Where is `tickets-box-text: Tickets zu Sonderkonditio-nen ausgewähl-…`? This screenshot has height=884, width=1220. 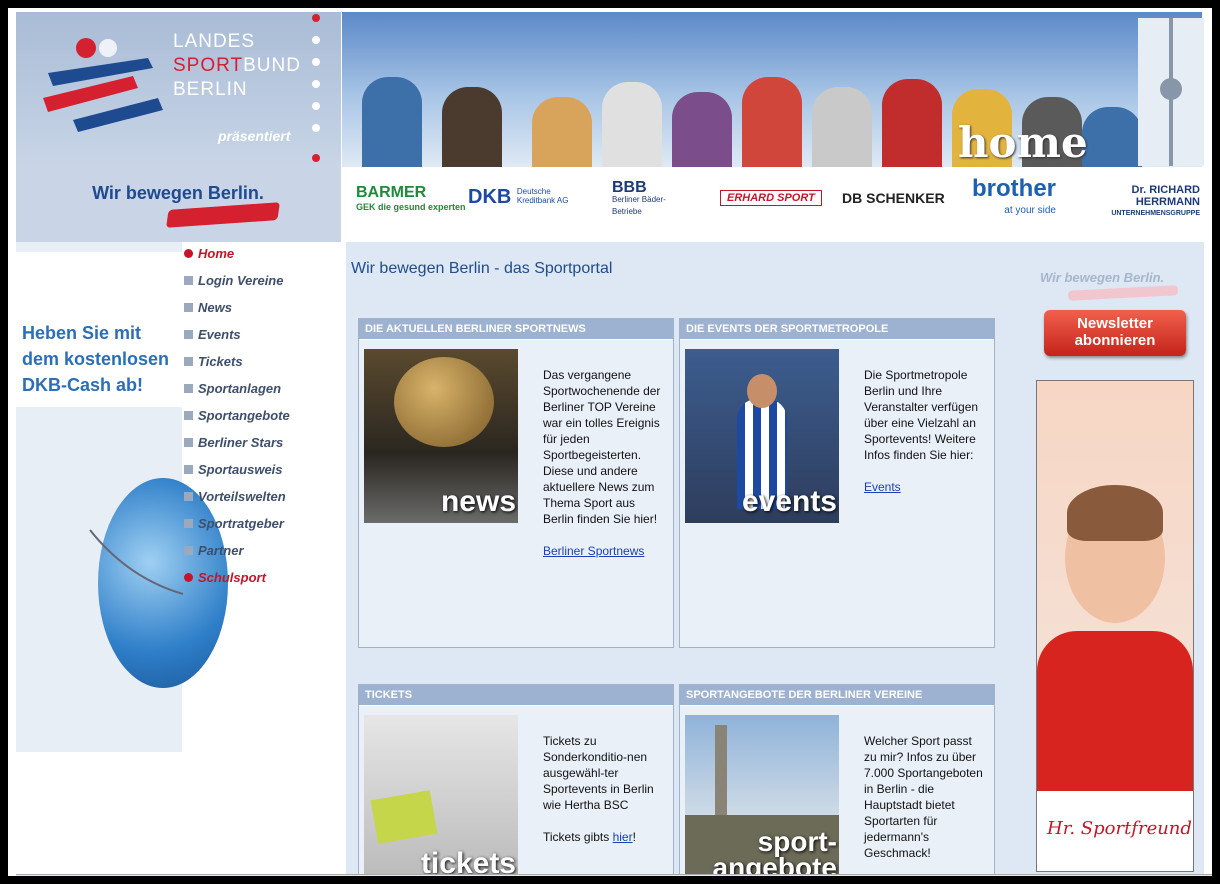
tickets-box-text: Tickets zu Sonderkonditio-nen ausgewähl-… is located at coordinates (603, 789).